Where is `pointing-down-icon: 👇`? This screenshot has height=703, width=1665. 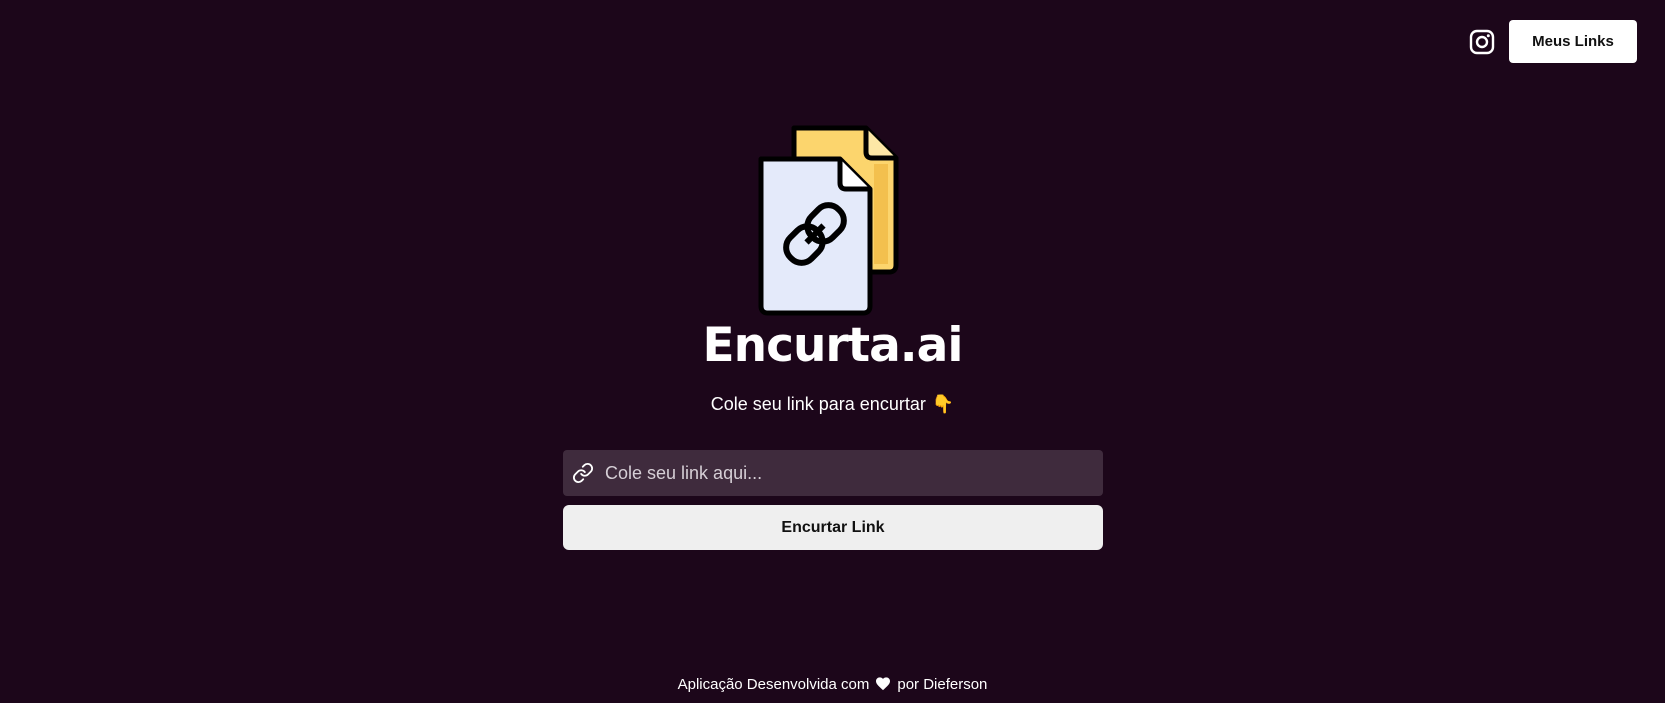
pointing-down-icon: 👇 is located at coordinates (943, 404).